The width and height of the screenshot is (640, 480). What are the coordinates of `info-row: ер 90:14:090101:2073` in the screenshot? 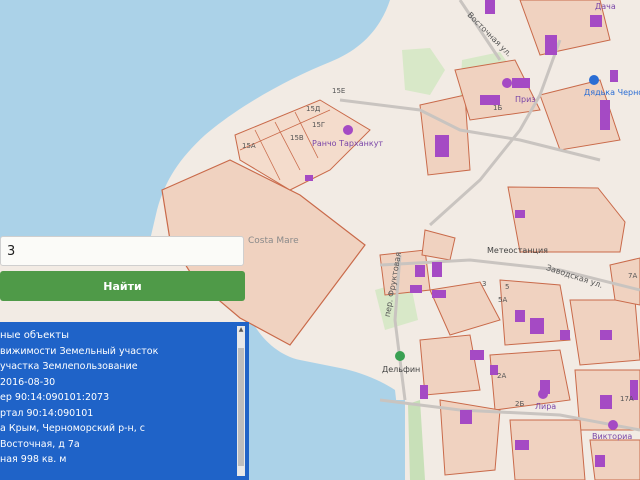 It's located at (124, 398).